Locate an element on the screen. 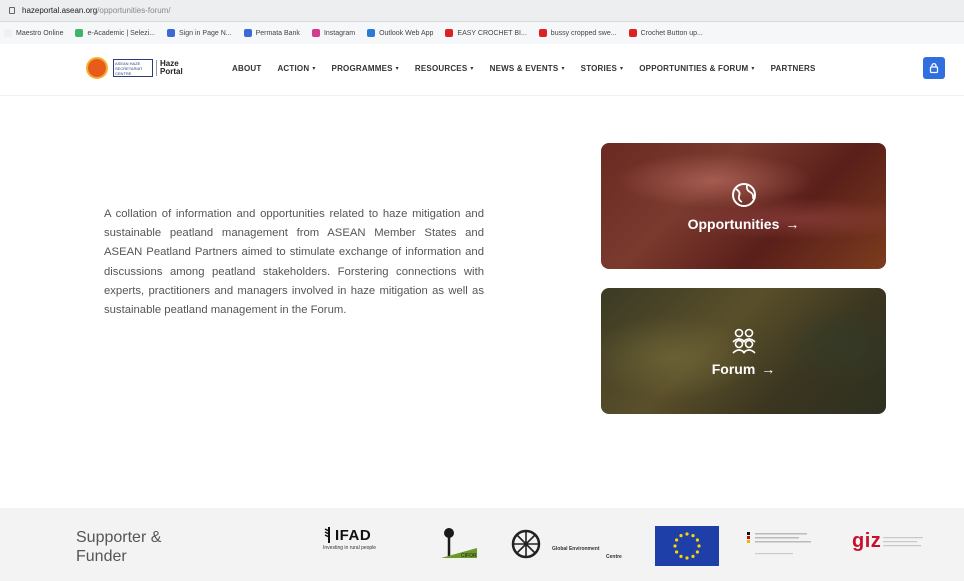 This screenshot has height=581, width=964. bookmark-label: Permata Bank is located at coordinates (277, 33).